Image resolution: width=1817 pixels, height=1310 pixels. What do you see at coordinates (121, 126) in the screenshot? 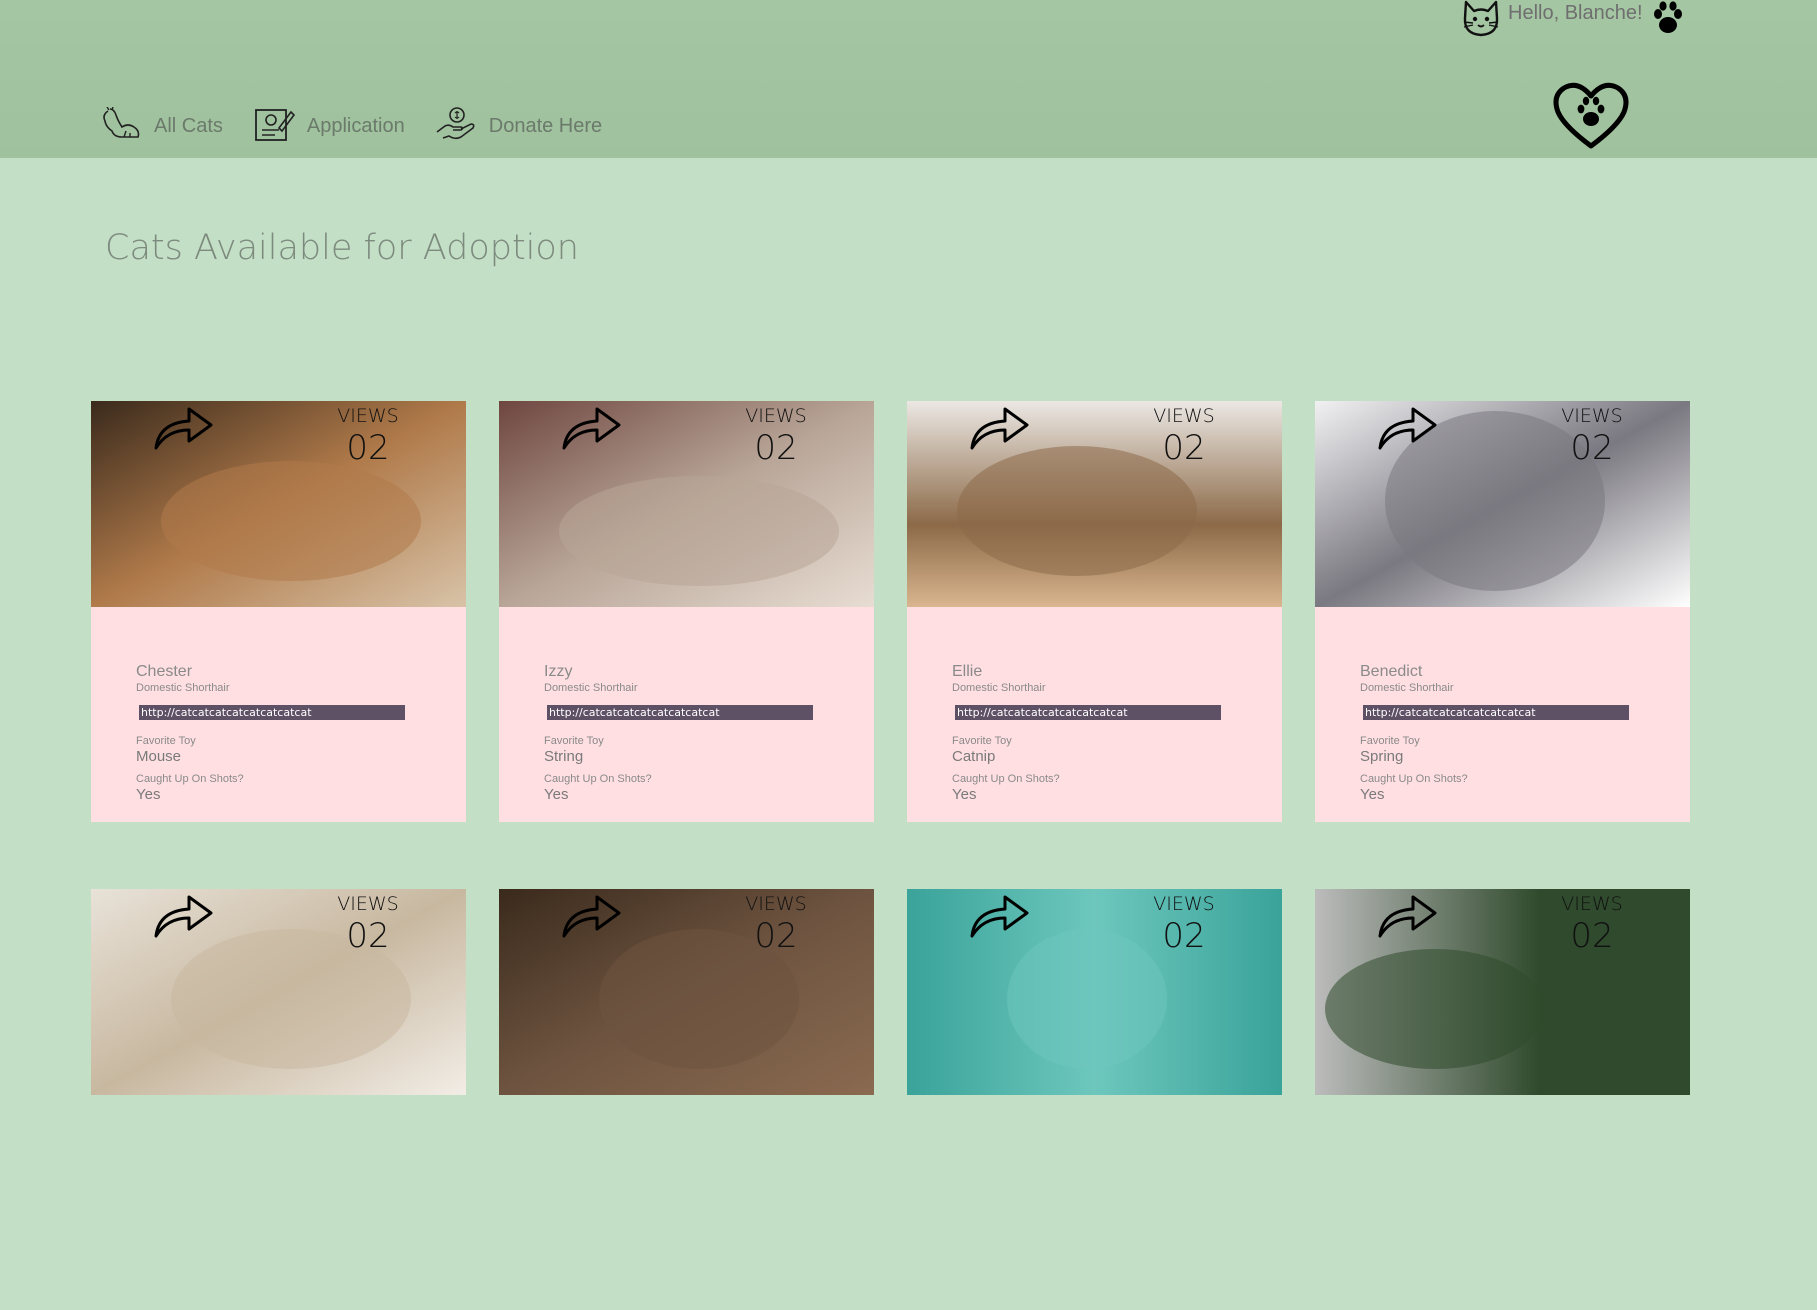
I see `cat-icon` at bounding box center [121, 126].